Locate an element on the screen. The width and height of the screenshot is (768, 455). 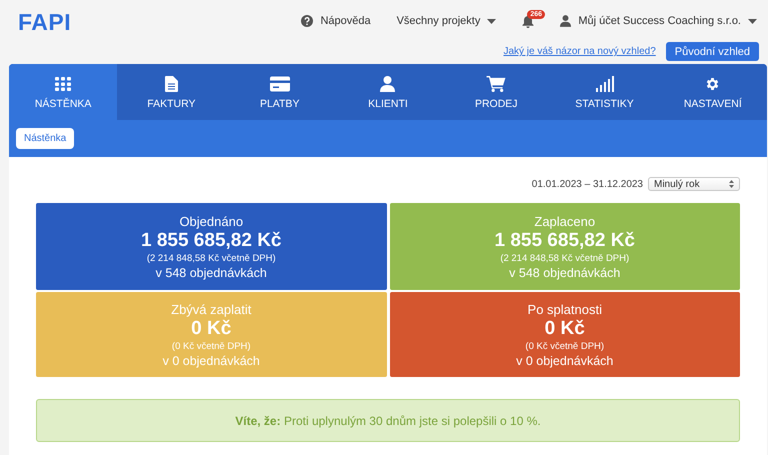
nav-tab: STATISTIKY is located at coordinates (604, 92).